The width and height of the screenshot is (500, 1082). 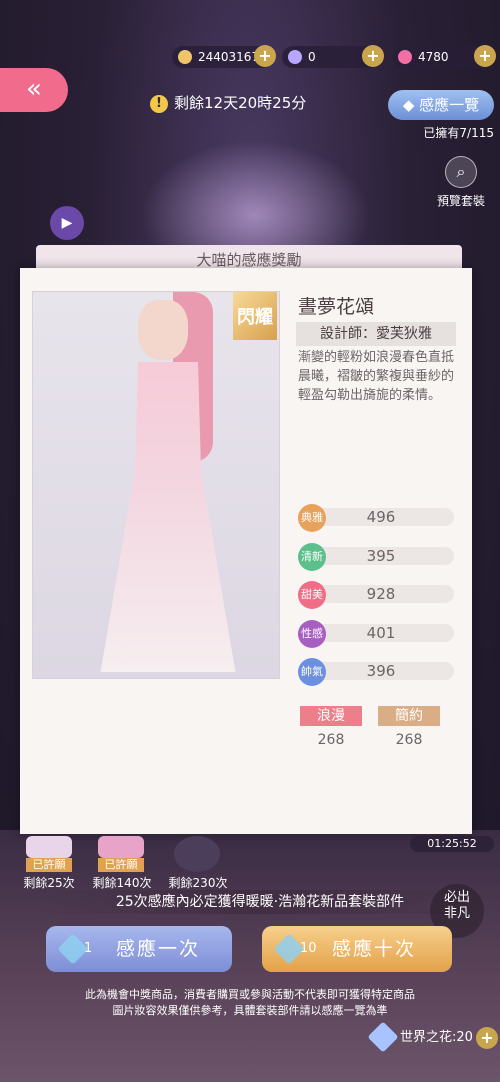 What do you see at coordinates (485, 56) in the screenshot?
I see `add-gem-button: +` at bounding box center [485, 56].